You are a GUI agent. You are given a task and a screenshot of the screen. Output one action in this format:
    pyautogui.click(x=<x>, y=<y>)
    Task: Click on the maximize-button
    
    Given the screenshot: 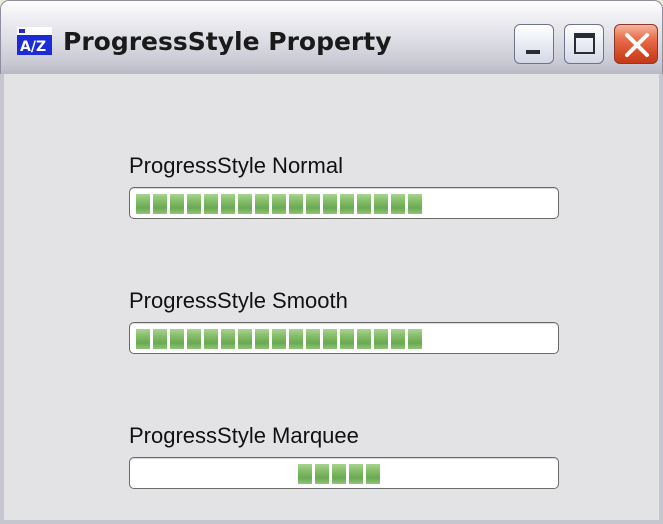 What is the action you would take?
    pyautogui.click(x=584, y=44)
    